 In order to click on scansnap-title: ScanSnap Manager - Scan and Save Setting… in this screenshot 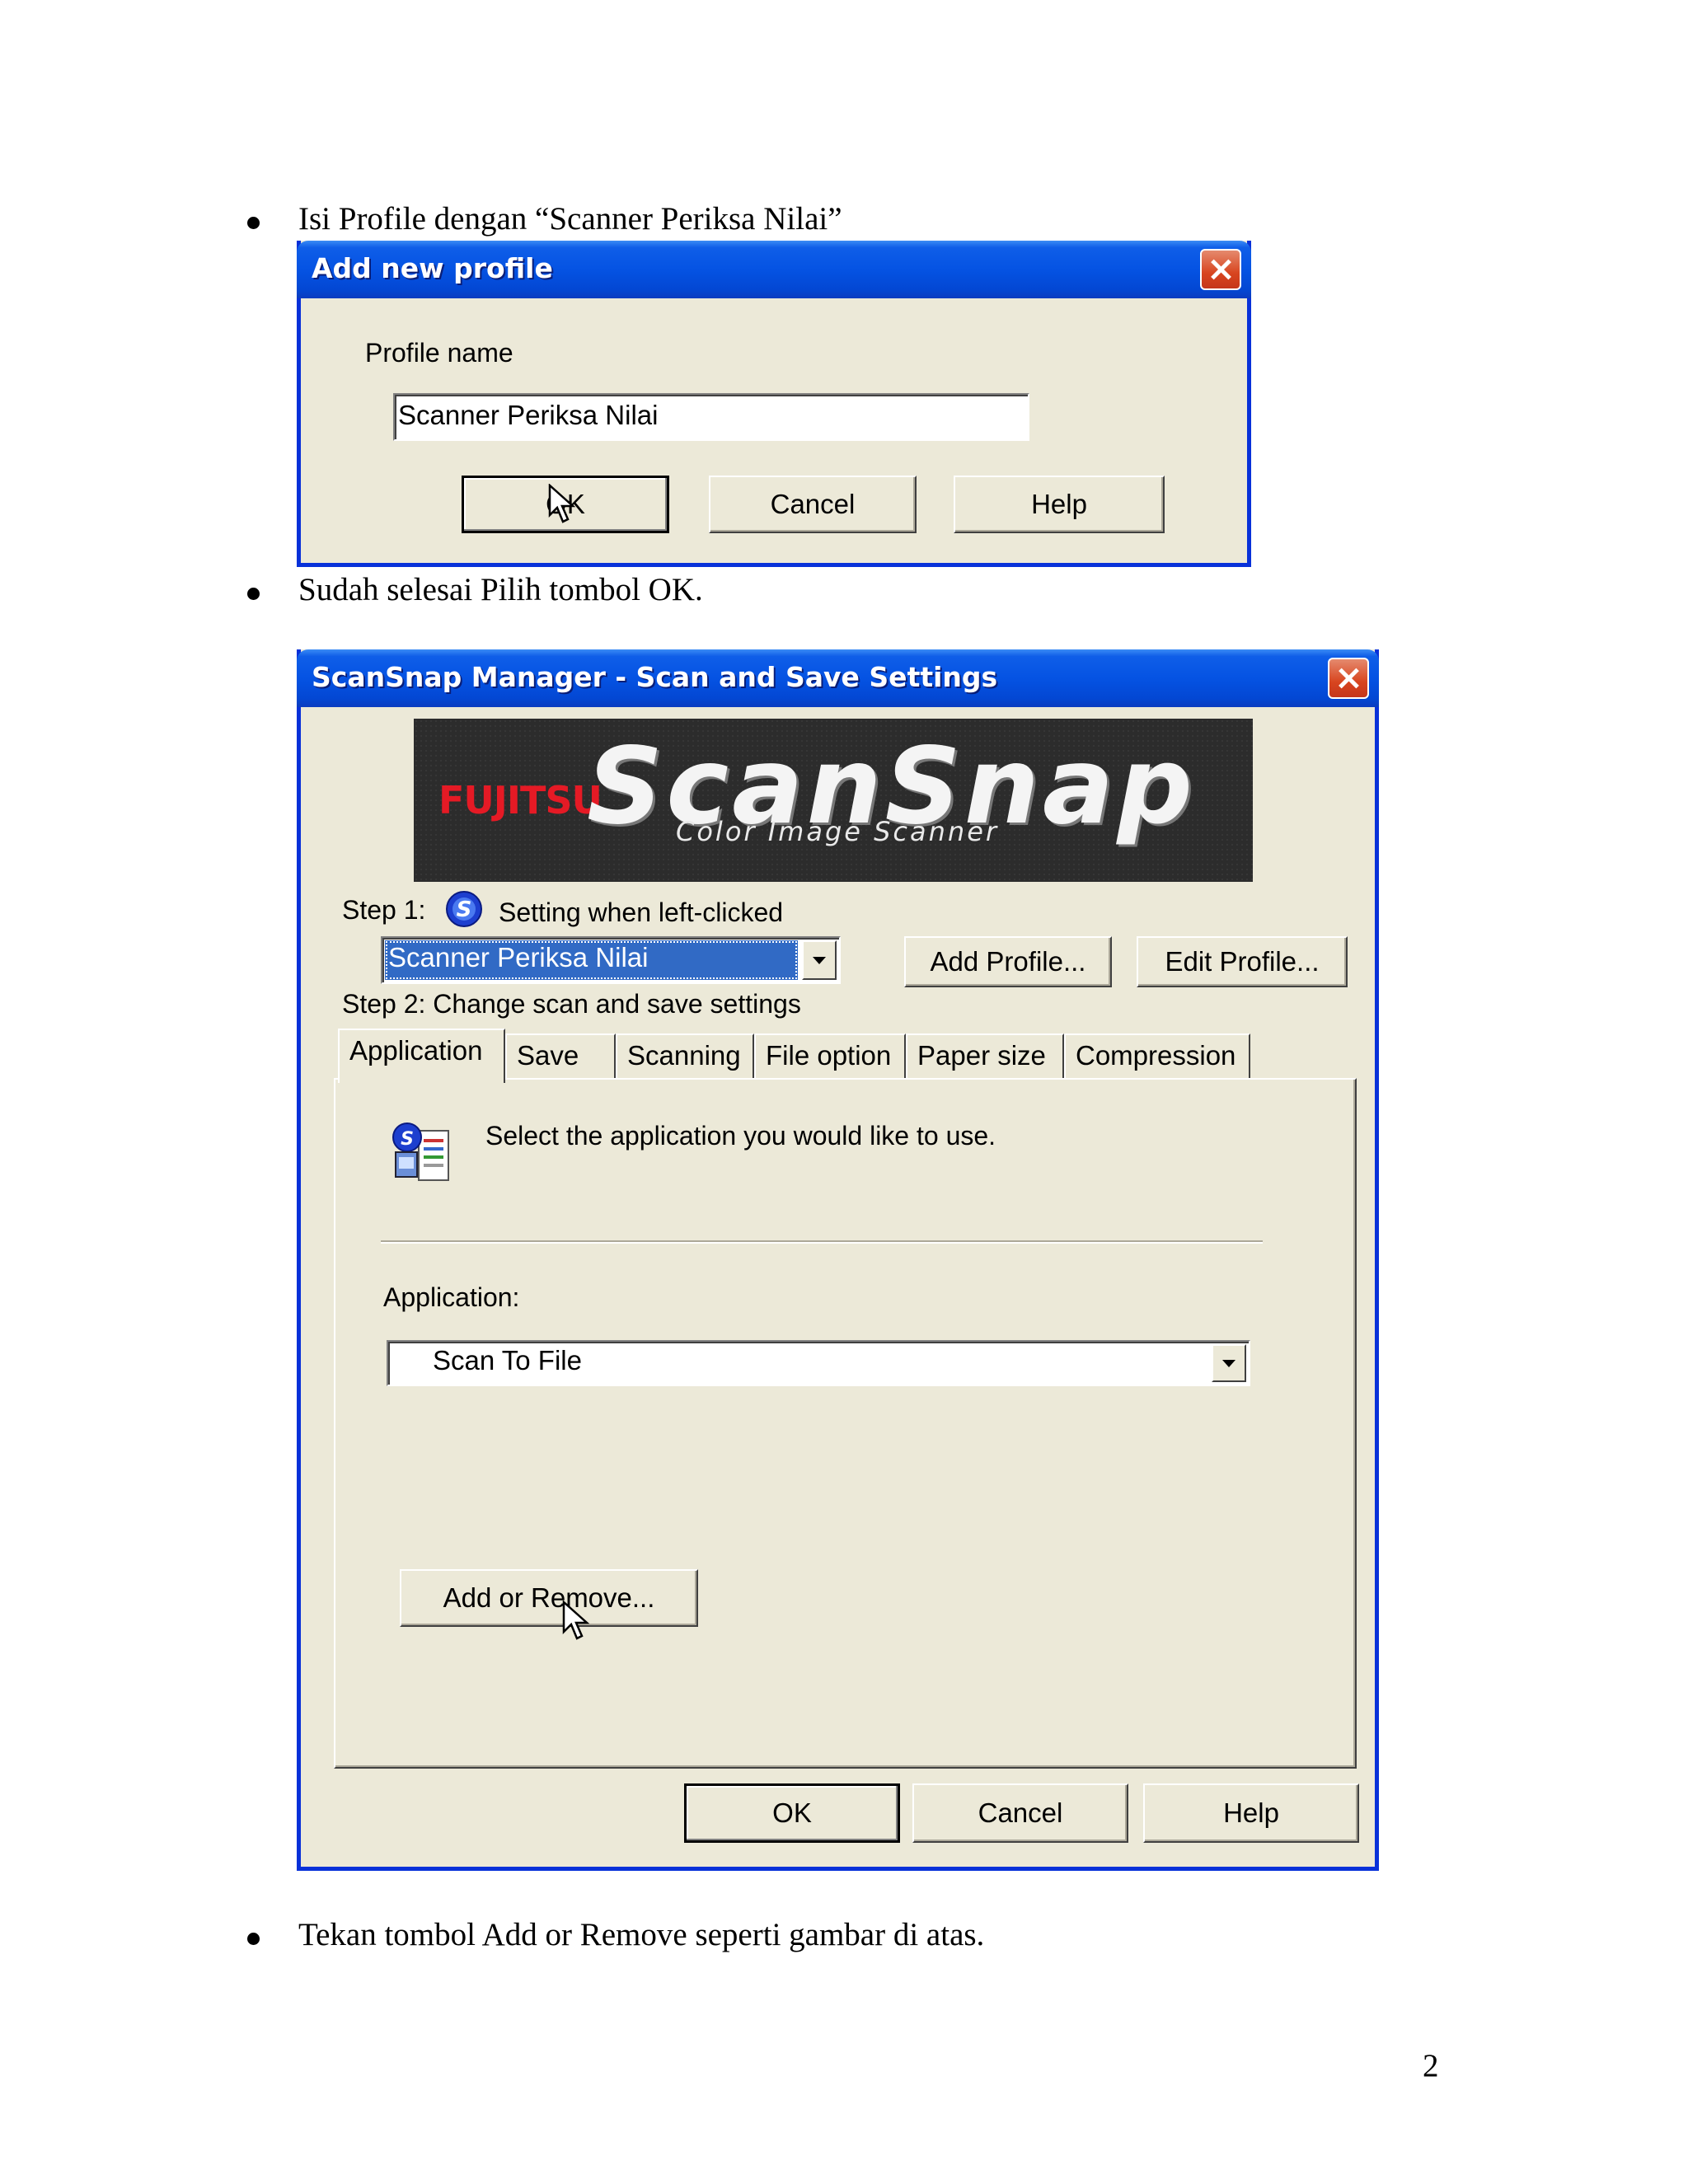, I will do `click(655, 677)`.